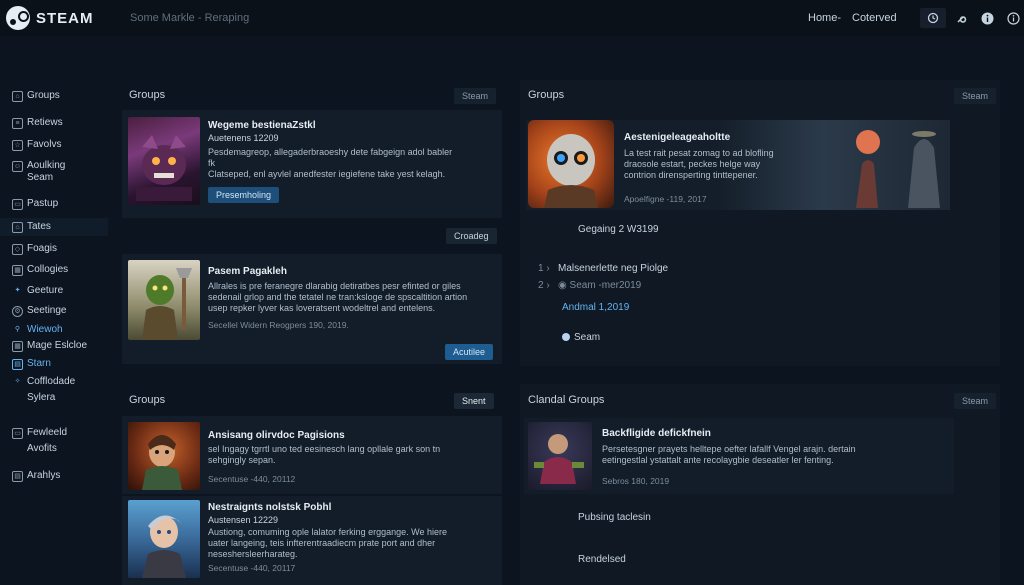 This screenshot has width=1024, height=585. Describe the element at coordinates (933, 18) in the screenshot. I see `clock-icon` at that location.